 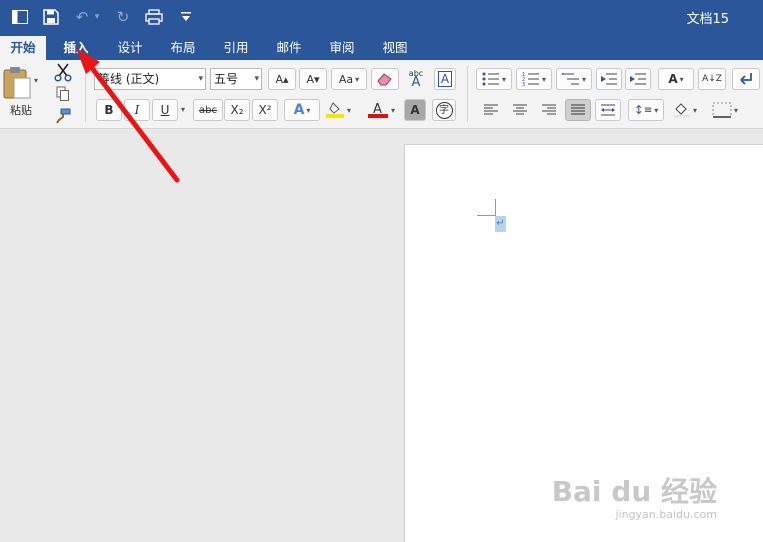 I want to click on align-left-button, so click(x=491, y=110).